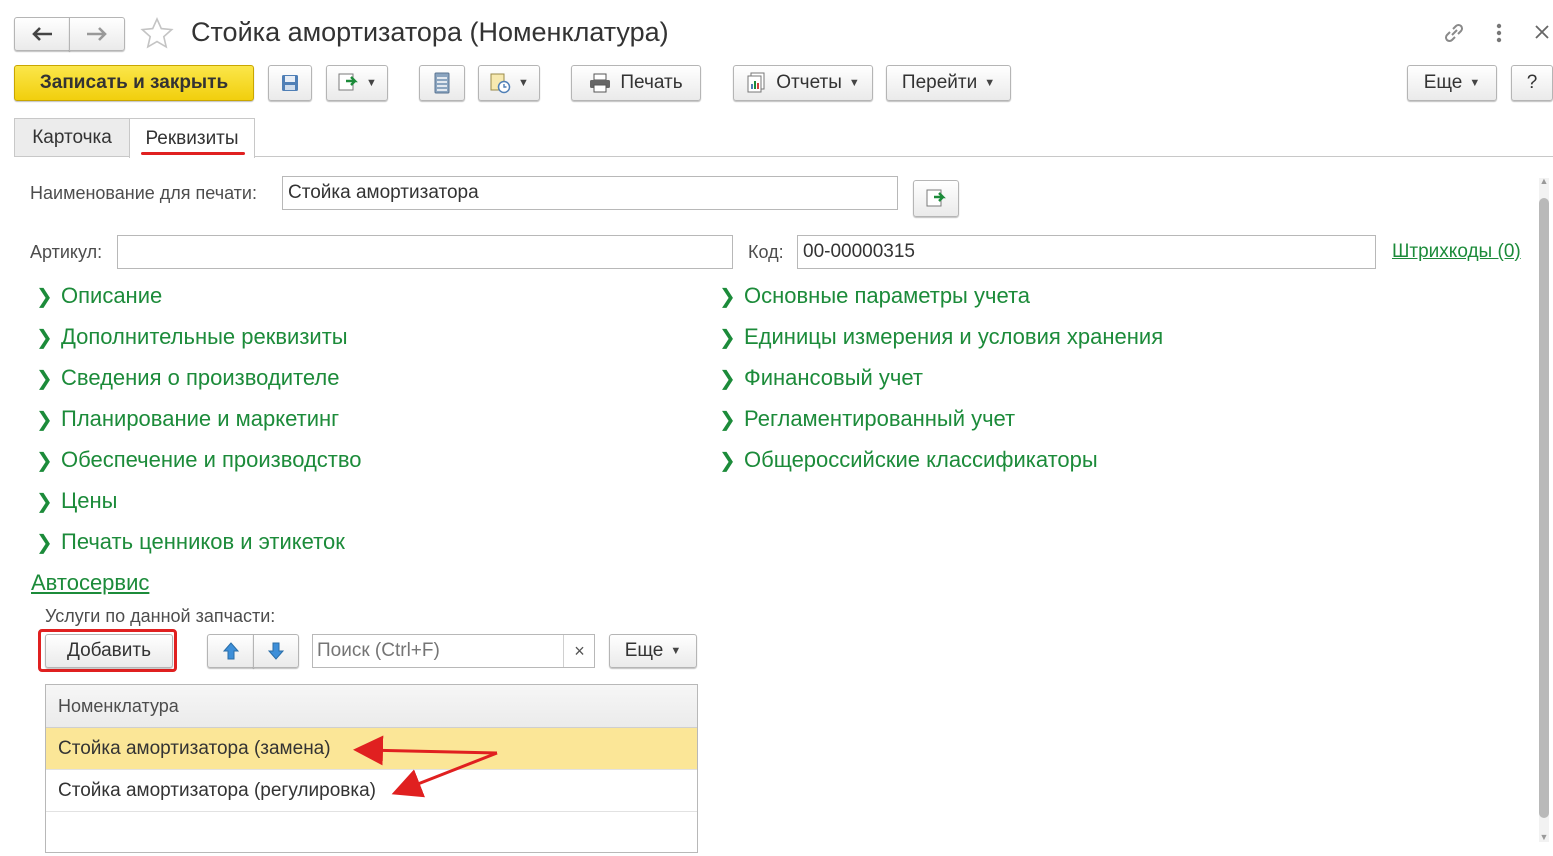 The image size is (1553, 856). What do you see at coordinates (425, 252) in the screenshot?
I see `article-field` at bounding box center [425, 252].